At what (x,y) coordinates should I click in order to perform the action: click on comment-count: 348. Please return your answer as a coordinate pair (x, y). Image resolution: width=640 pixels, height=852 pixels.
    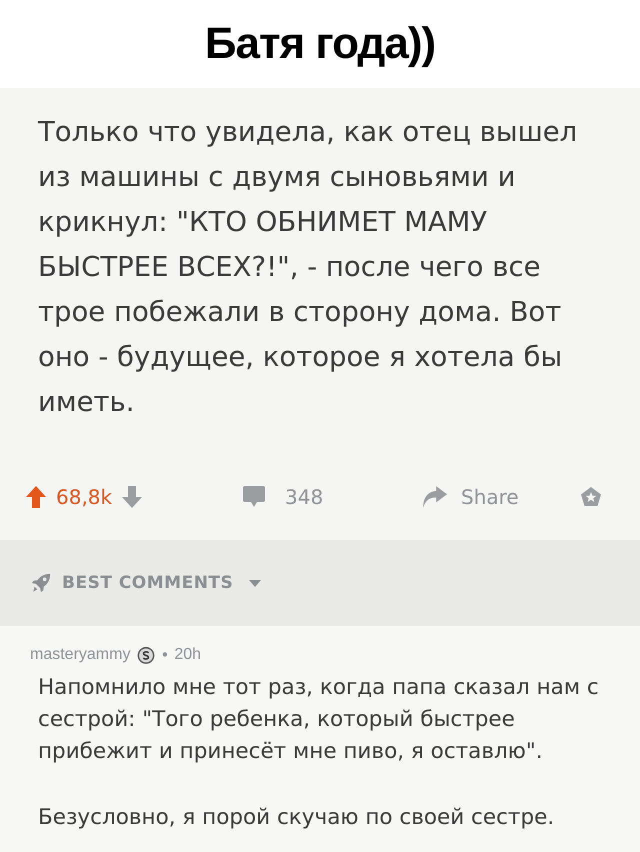
    Looking at the image, I should click on (304, 497).